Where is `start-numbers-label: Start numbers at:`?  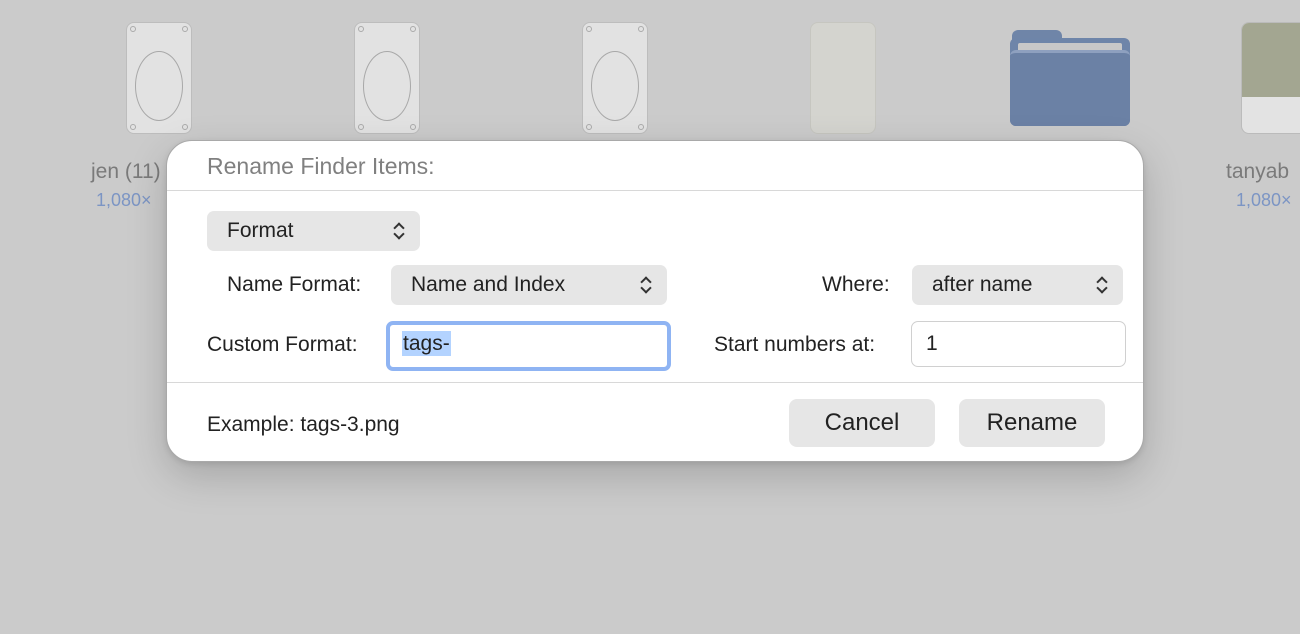
start-numbers-label: Start numbers at: is located at coordinates (795, 344).